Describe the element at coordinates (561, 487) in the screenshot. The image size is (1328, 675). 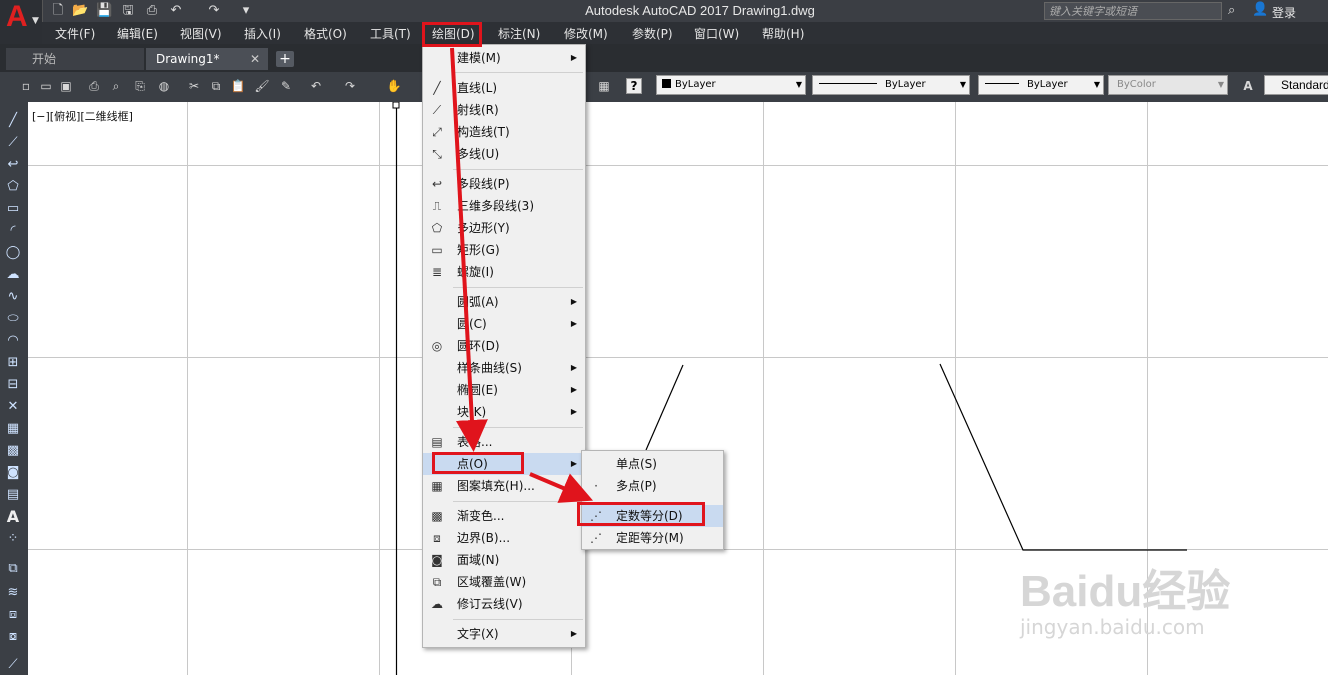
I see `arrow-to-divide` at that location.